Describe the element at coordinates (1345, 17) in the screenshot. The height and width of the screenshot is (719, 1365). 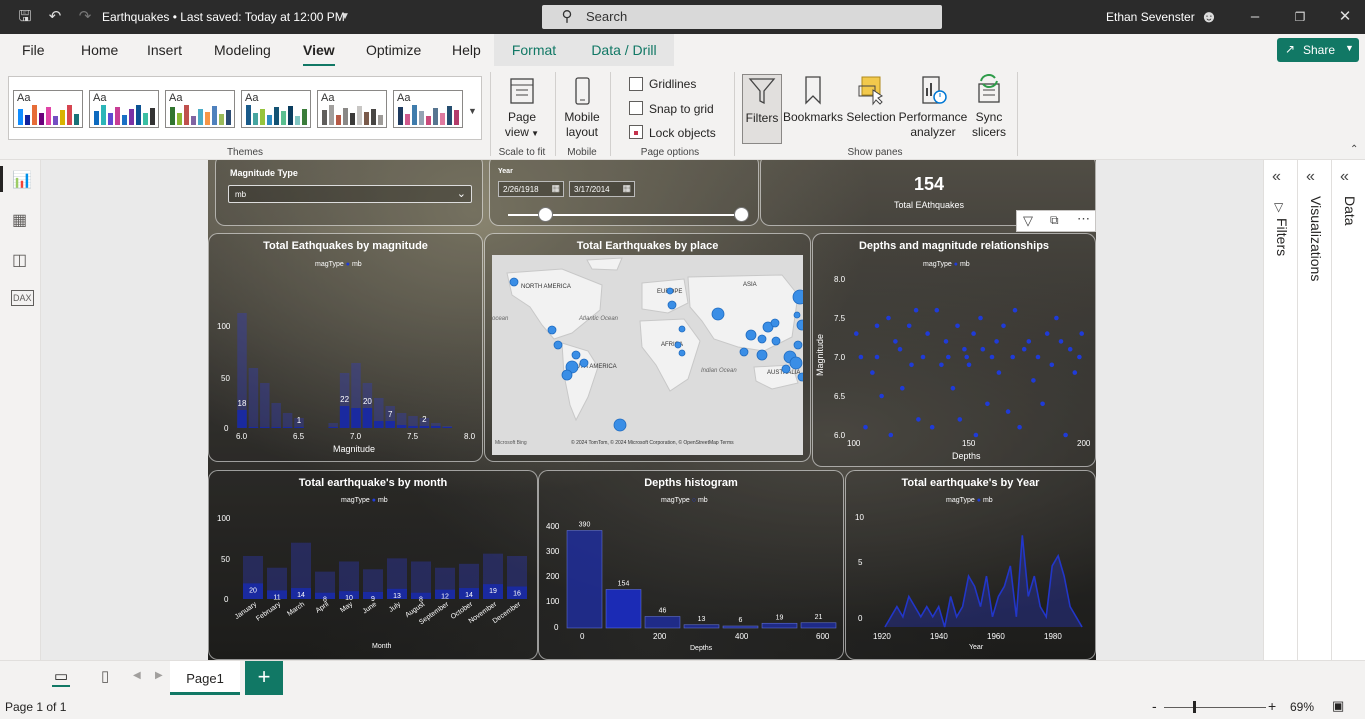
I see `close-icon: ✕` at that location.